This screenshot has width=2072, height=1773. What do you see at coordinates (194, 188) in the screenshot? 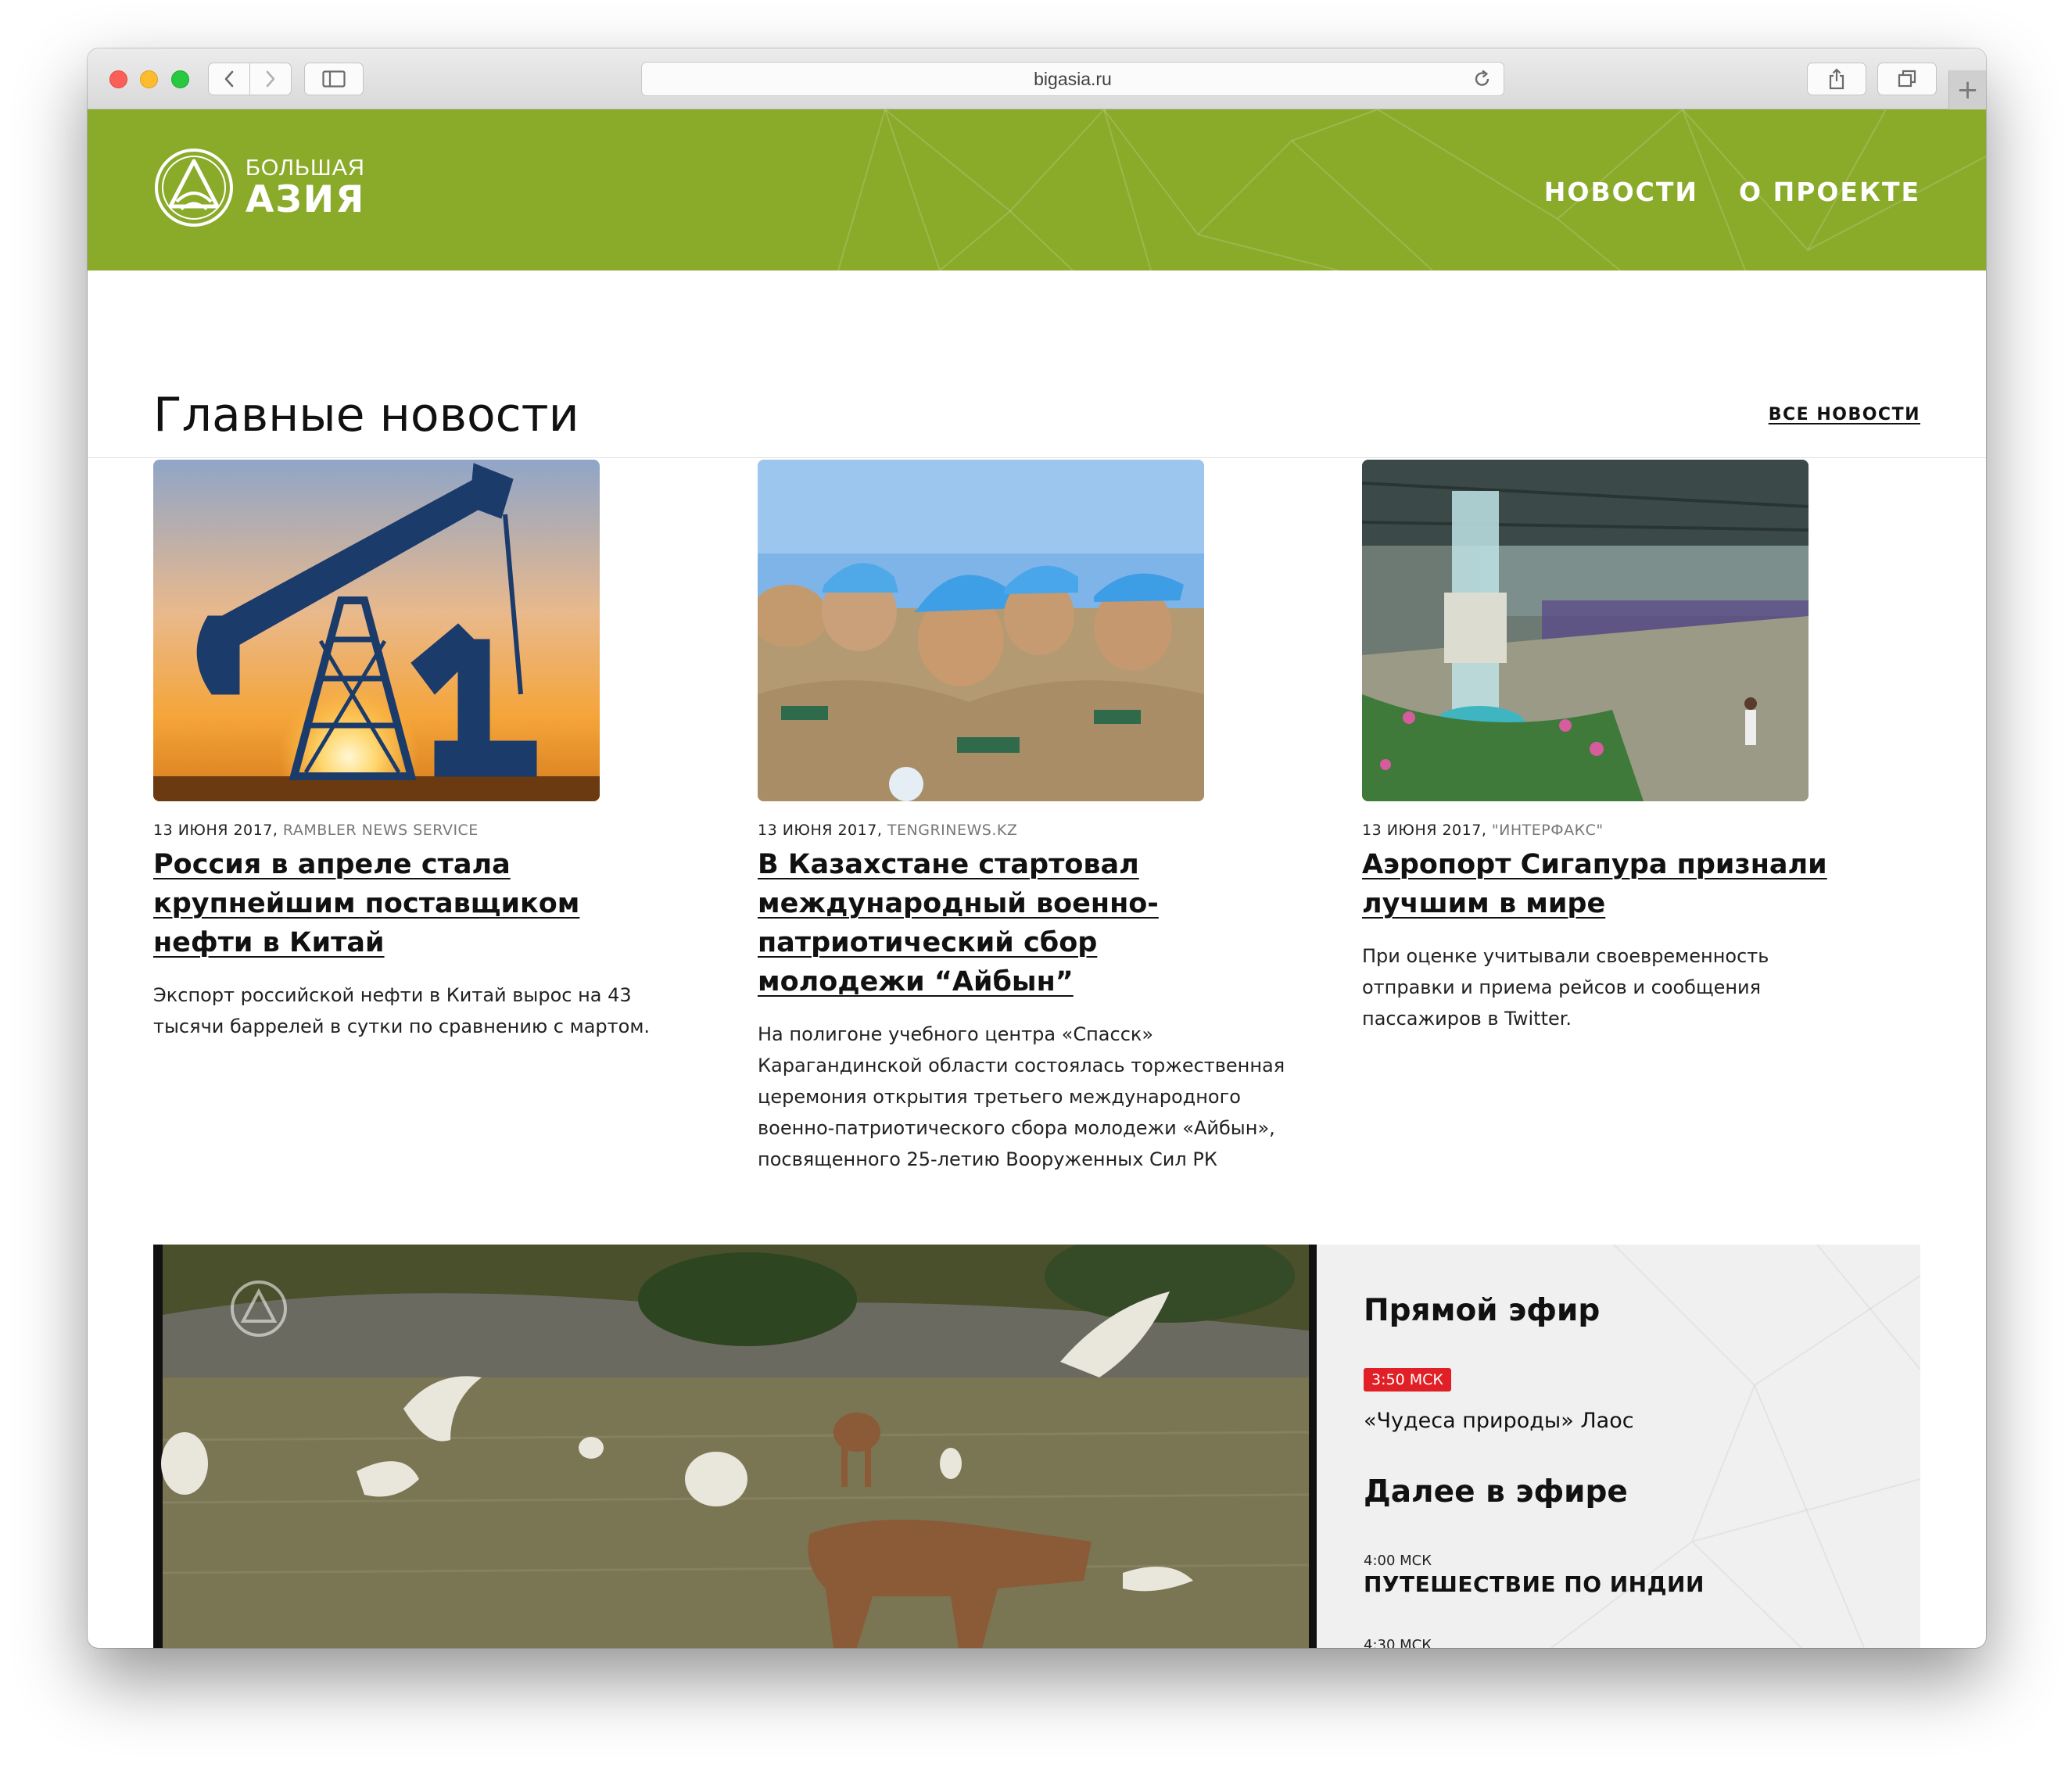
I see `logo-emblem-icon` at bounding box center [194, 188].